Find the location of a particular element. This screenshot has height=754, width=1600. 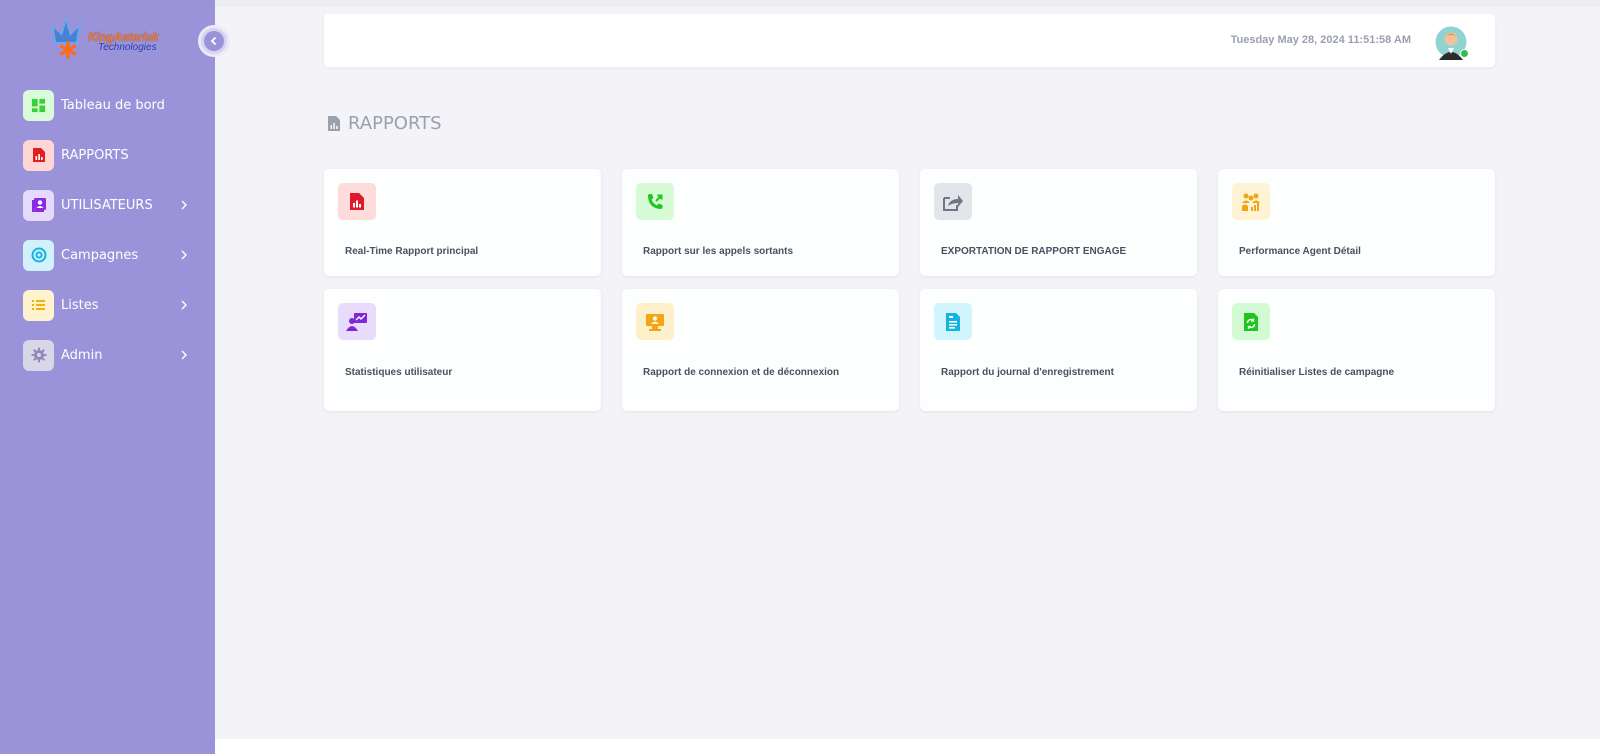

company-logo: KingAsterisk Technologies is located at coordinates (108, 38).